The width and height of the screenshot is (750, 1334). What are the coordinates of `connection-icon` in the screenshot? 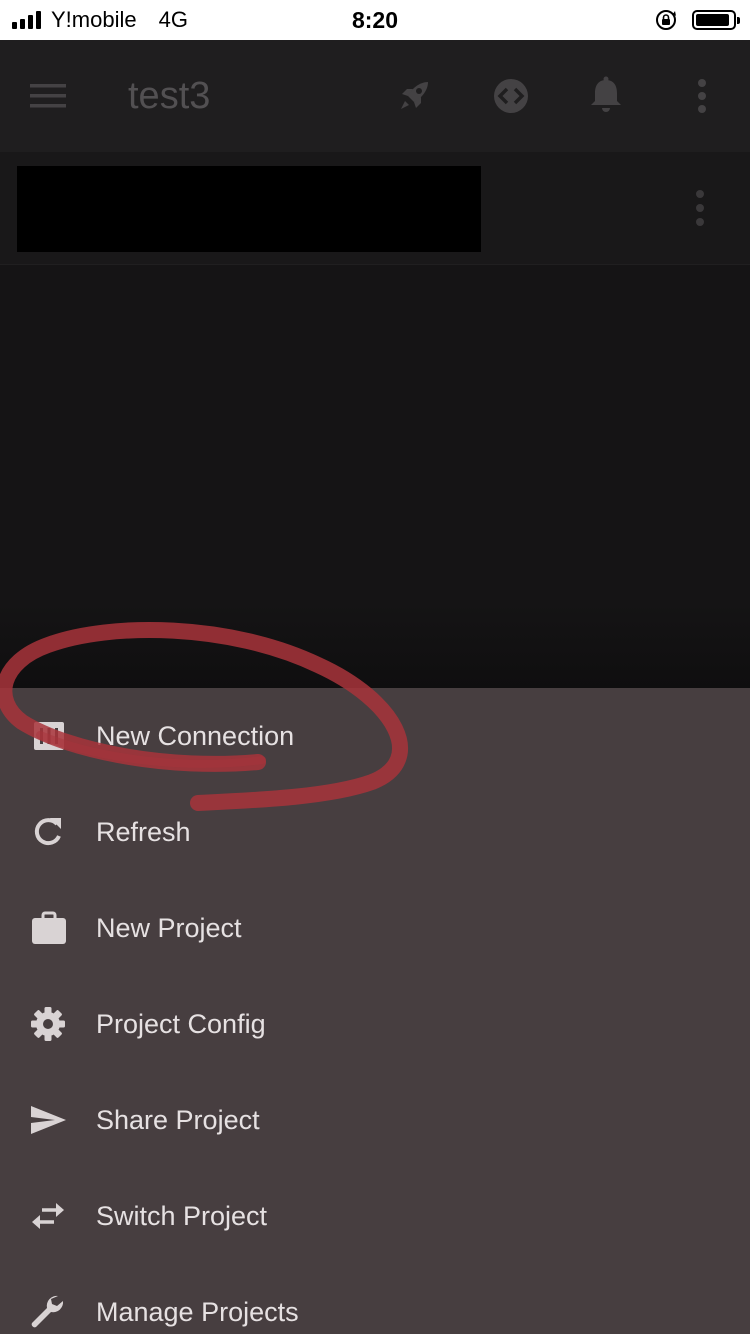 It's located at (49, 736).